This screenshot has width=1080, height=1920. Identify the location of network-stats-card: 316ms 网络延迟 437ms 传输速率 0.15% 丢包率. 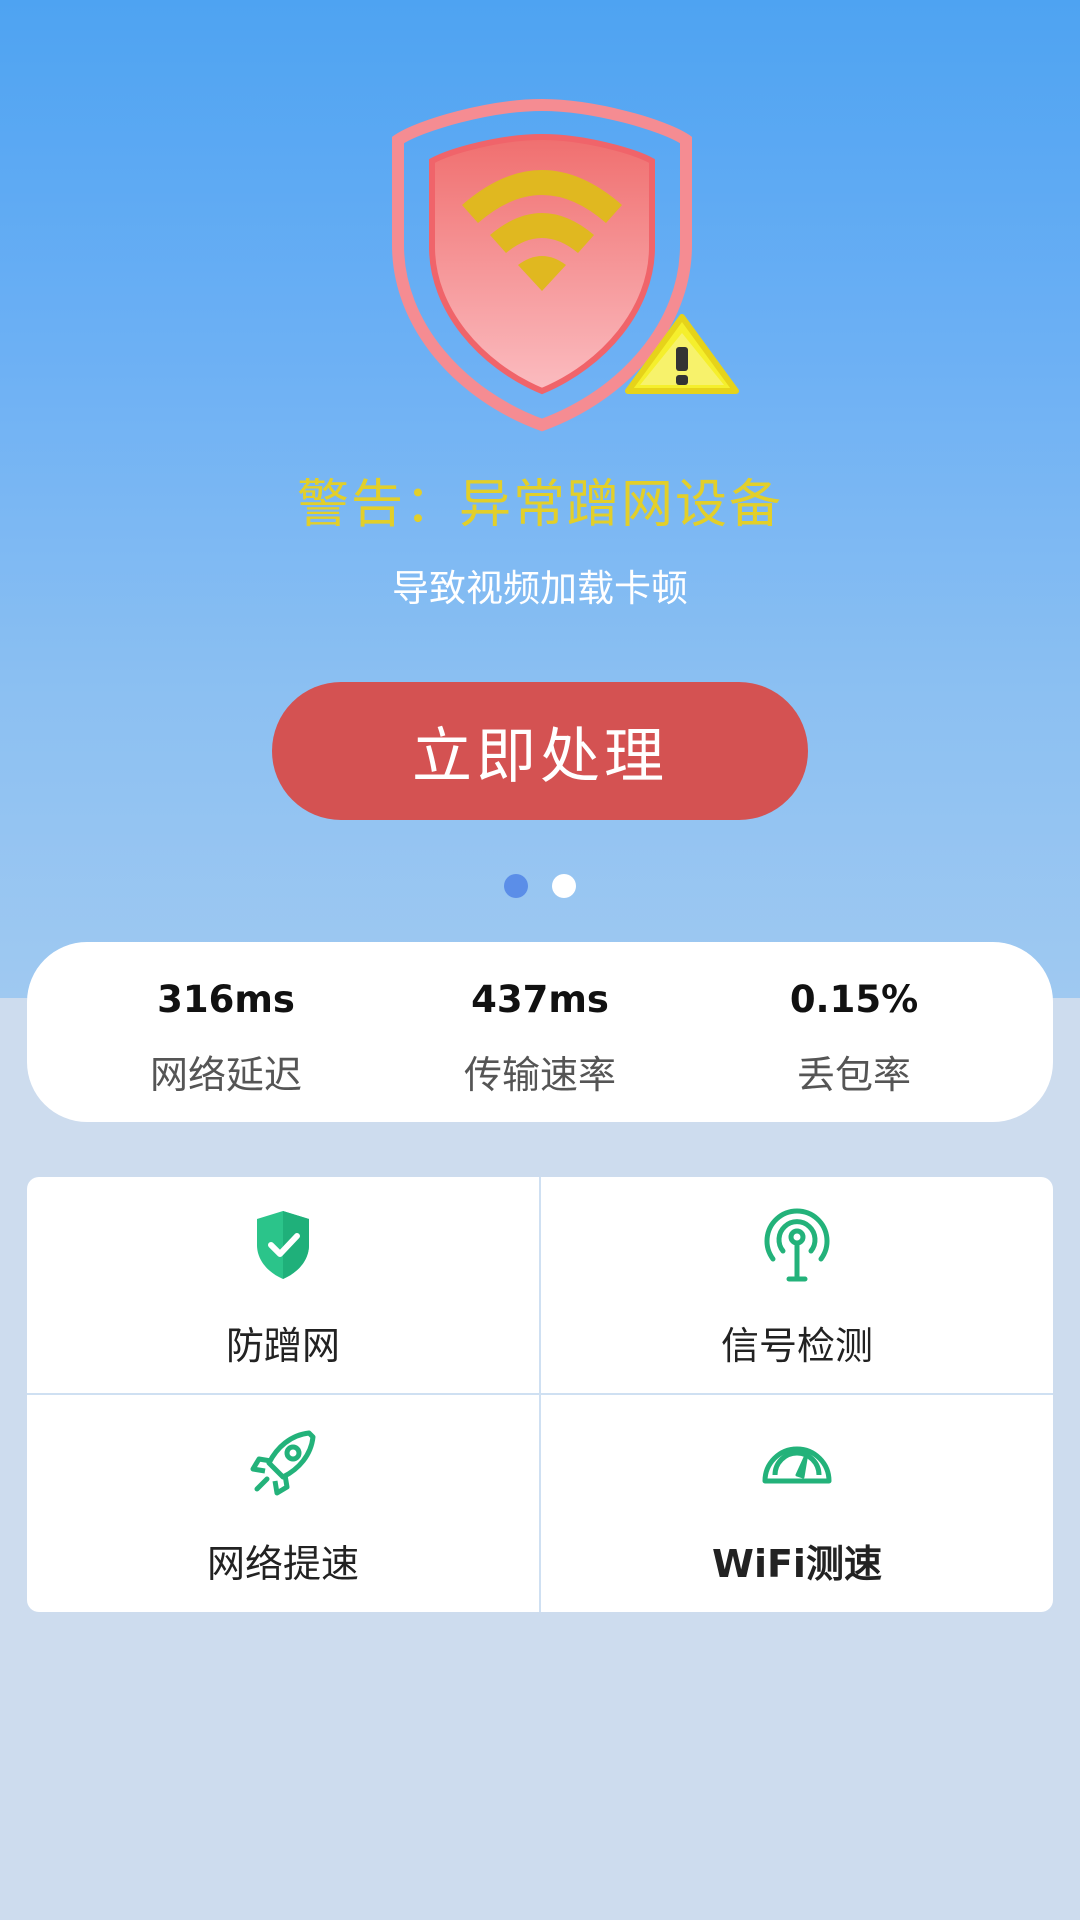
(540, 1032).